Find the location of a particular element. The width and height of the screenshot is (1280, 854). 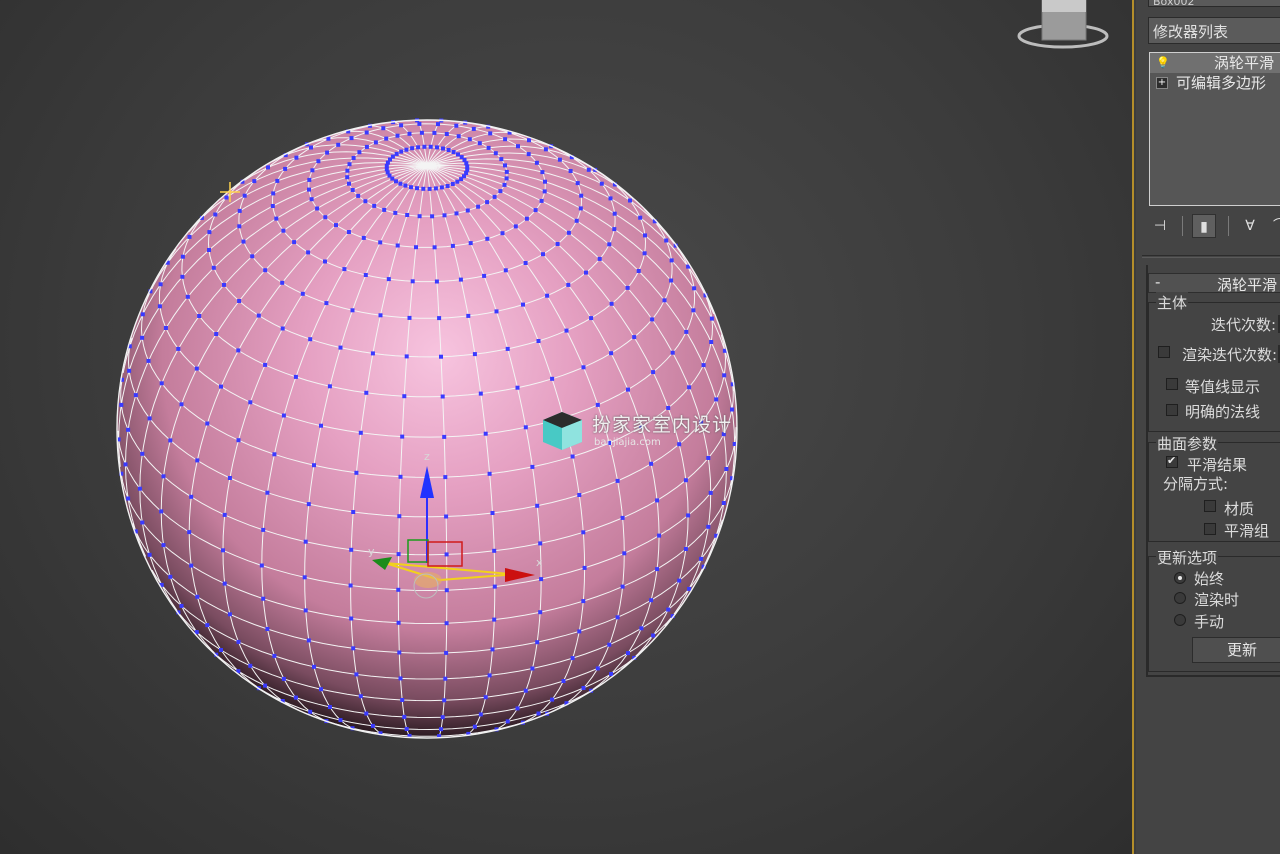

panel-separator is located at coordinates (1211, 257).